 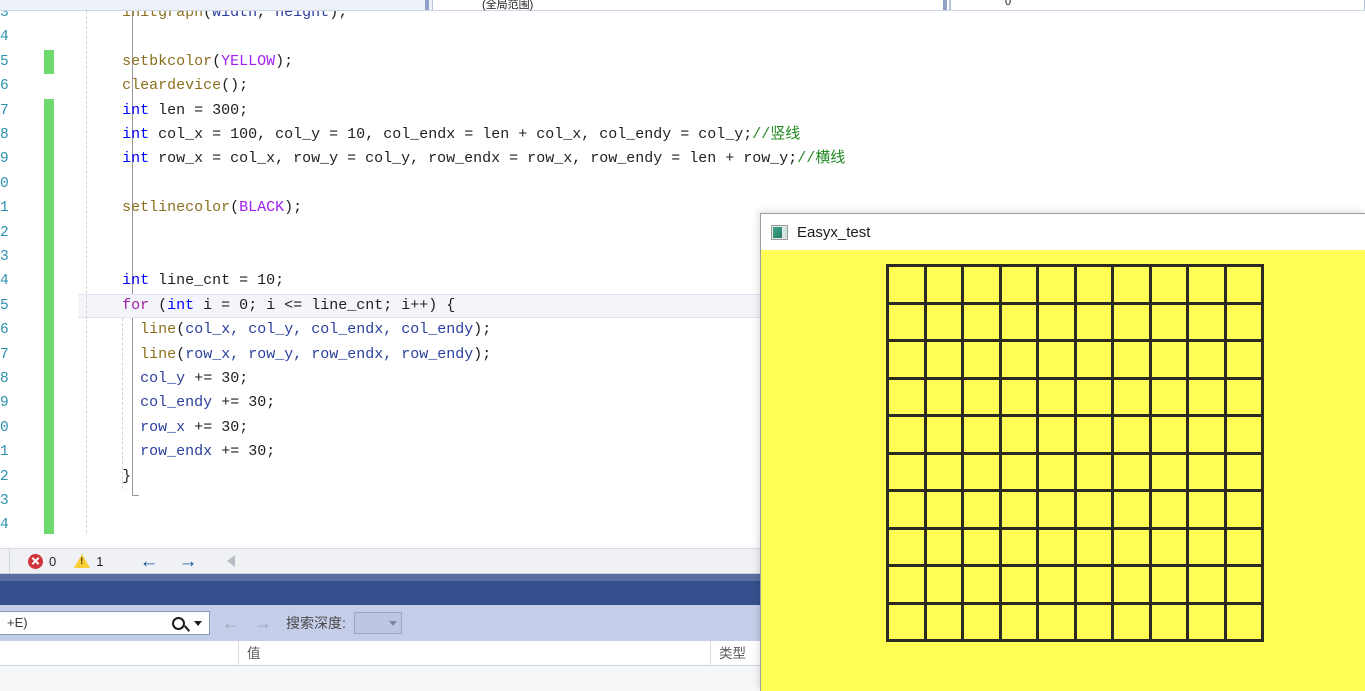 I want to click on code-token: len =, so click(x=181, y=110).